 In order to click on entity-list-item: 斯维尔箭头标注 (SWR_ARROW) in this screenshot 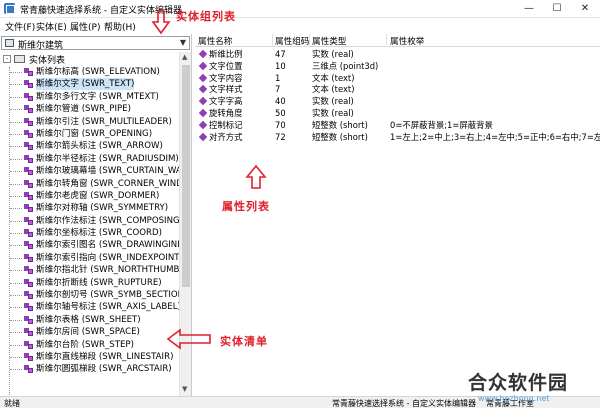, I will do `click(90, 146)`.